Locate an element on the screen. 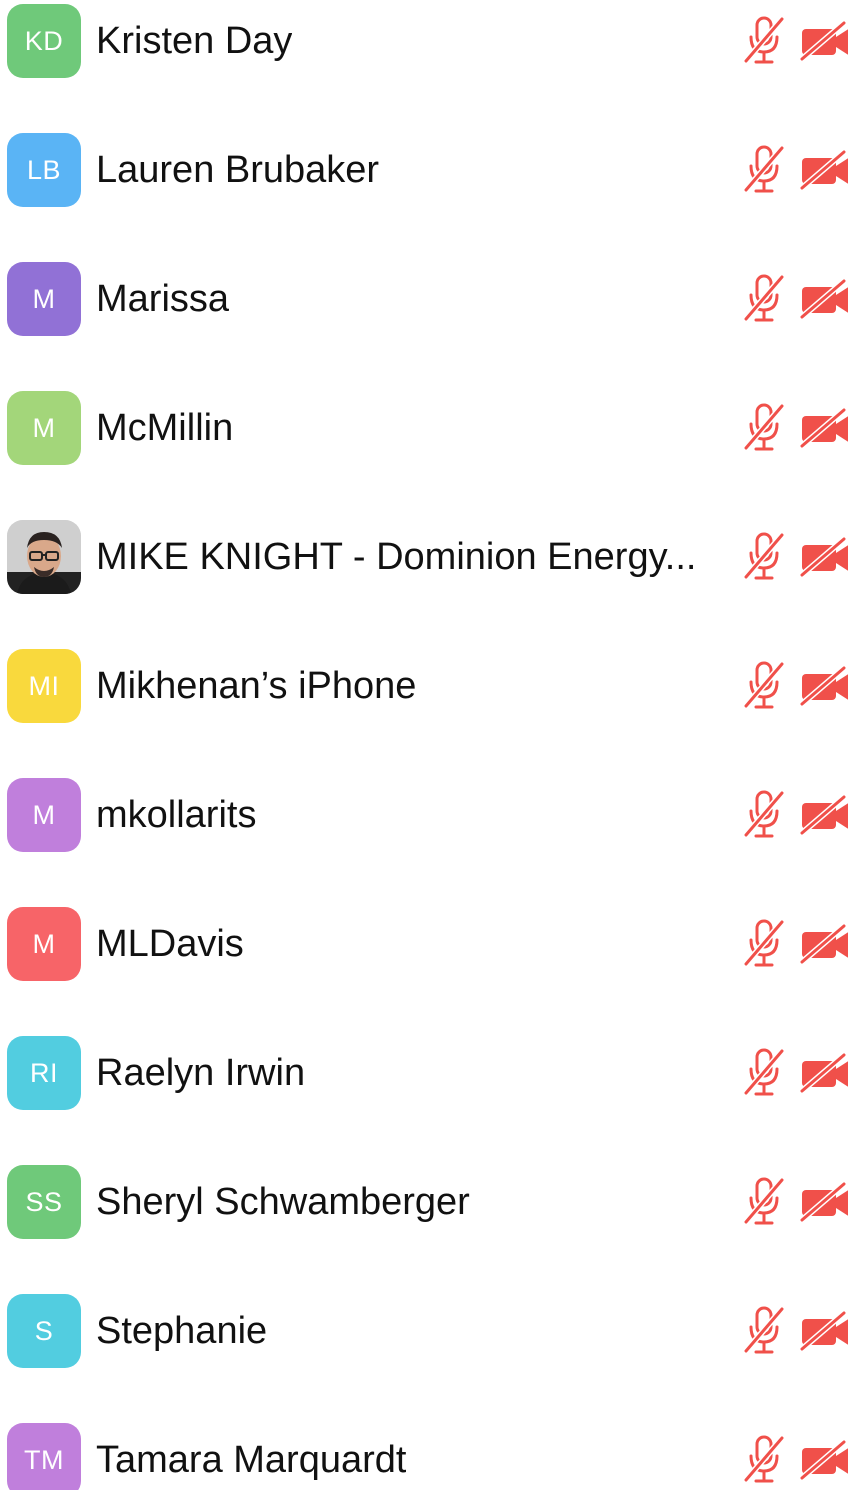  participant-row: TM Tamara Marquardt is located at coordinates (424, 1445).